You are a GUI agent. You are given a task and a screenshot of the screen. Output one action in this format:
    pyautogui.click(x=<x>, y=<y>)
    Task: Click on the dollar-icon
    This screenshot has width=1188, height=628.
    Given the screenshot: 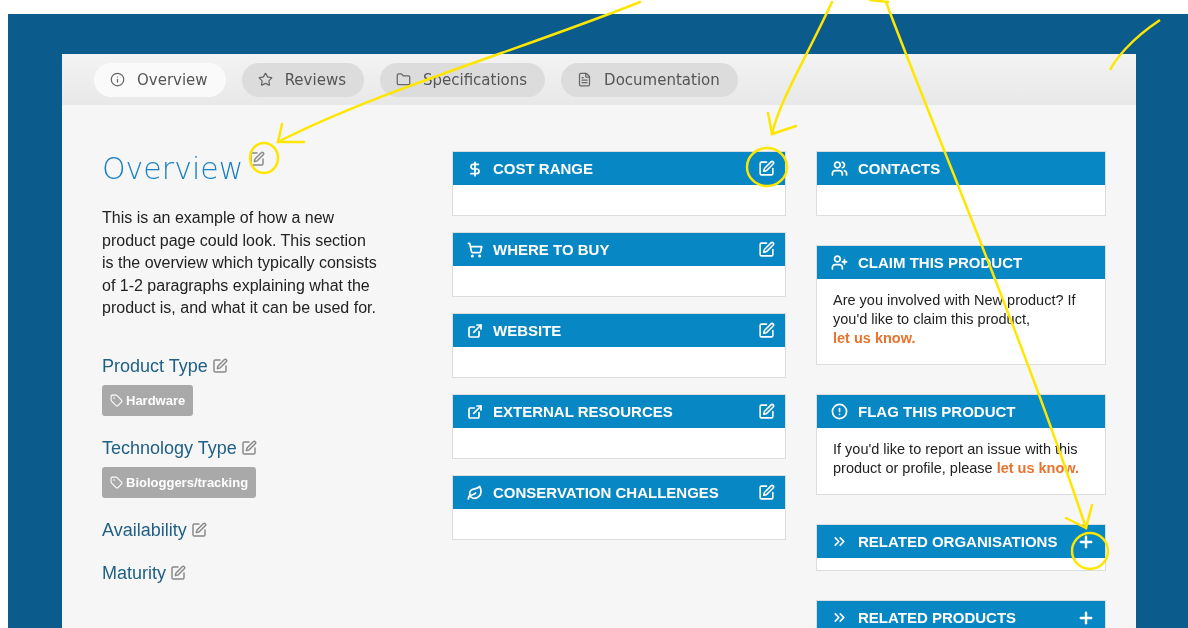 What is the action you would take?
    pyautogui.click(x=475, y=168)
    